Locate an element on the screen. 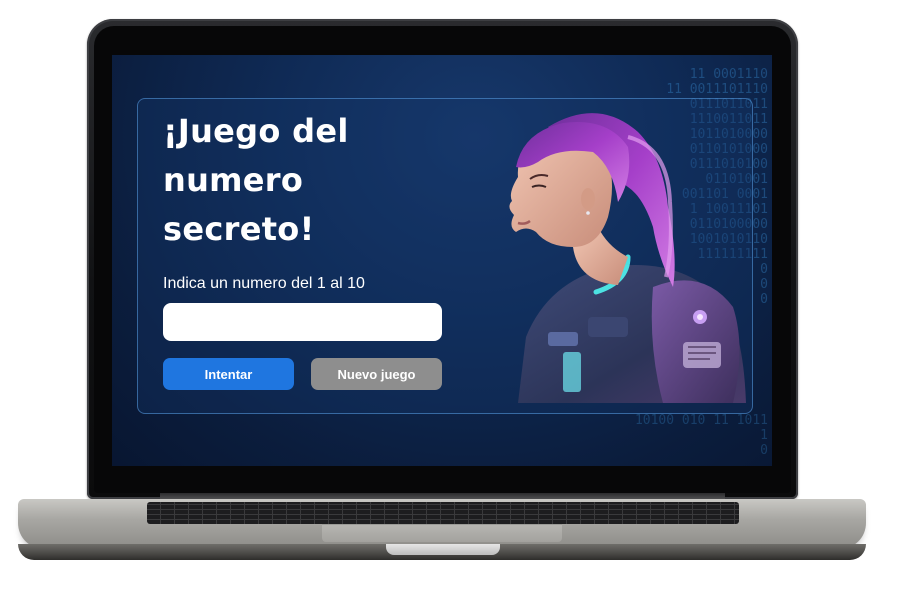 The width and height of the screenshot is (900, 600). new-game-button: Nuevo juego is located at coordinates (376, 374).